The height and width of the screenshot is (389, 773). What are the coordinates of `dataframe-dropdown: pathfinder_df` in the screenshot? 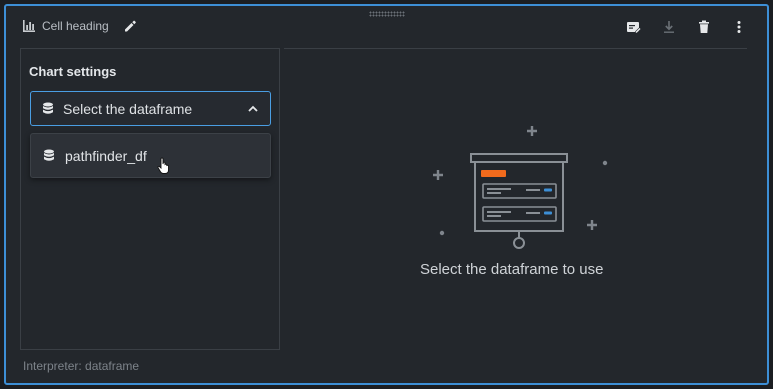 It's located at (150, 155).